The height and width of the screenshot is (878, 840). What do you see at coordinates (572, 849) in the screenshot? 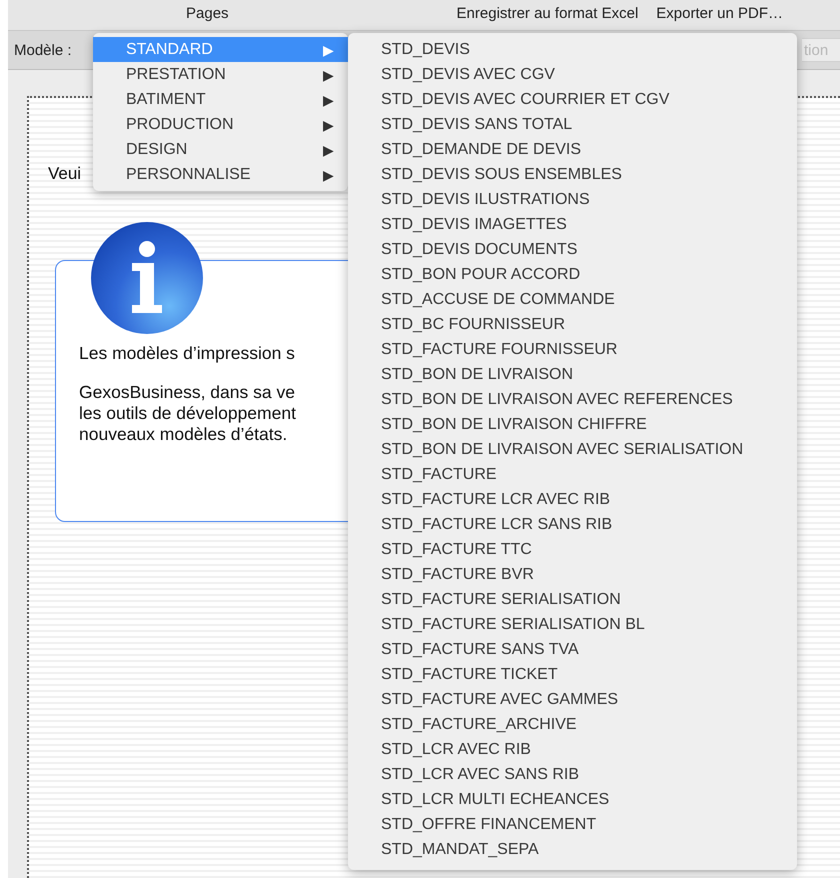
I see `submenu-item: STD_MANDAT_SEPA` at bounding box center [572, 849].